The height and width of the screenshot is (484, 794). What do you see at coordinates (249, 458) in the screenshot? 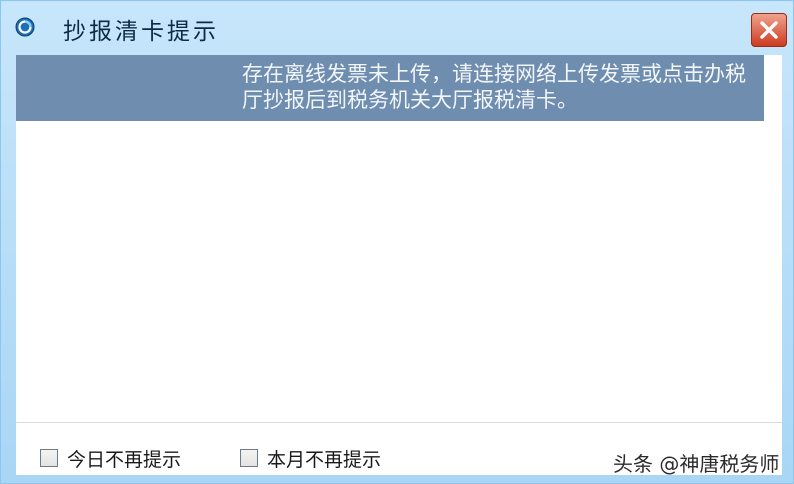
I see `checkbox-month-box` at bounding box center [249, 458].